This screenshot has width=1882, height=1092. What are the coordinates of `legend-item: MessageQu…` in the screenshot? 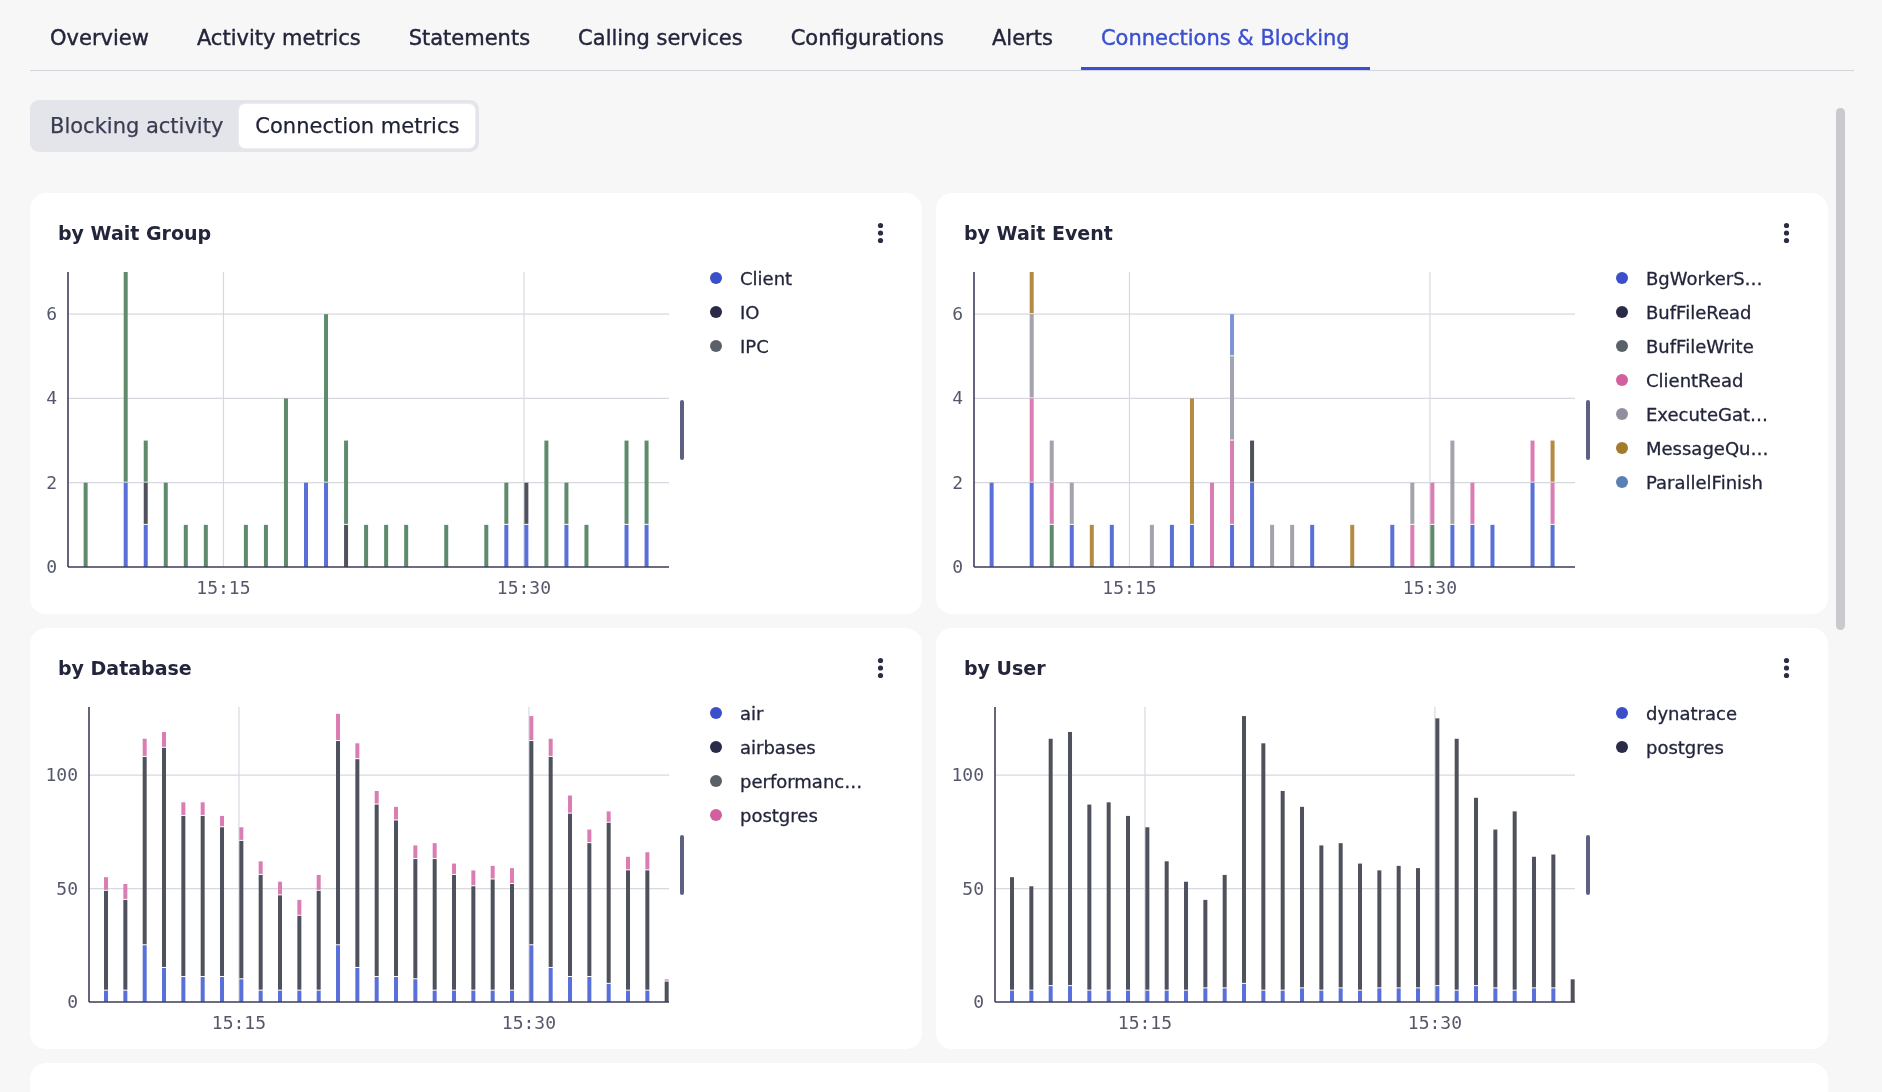 It's located at (1692, 448).